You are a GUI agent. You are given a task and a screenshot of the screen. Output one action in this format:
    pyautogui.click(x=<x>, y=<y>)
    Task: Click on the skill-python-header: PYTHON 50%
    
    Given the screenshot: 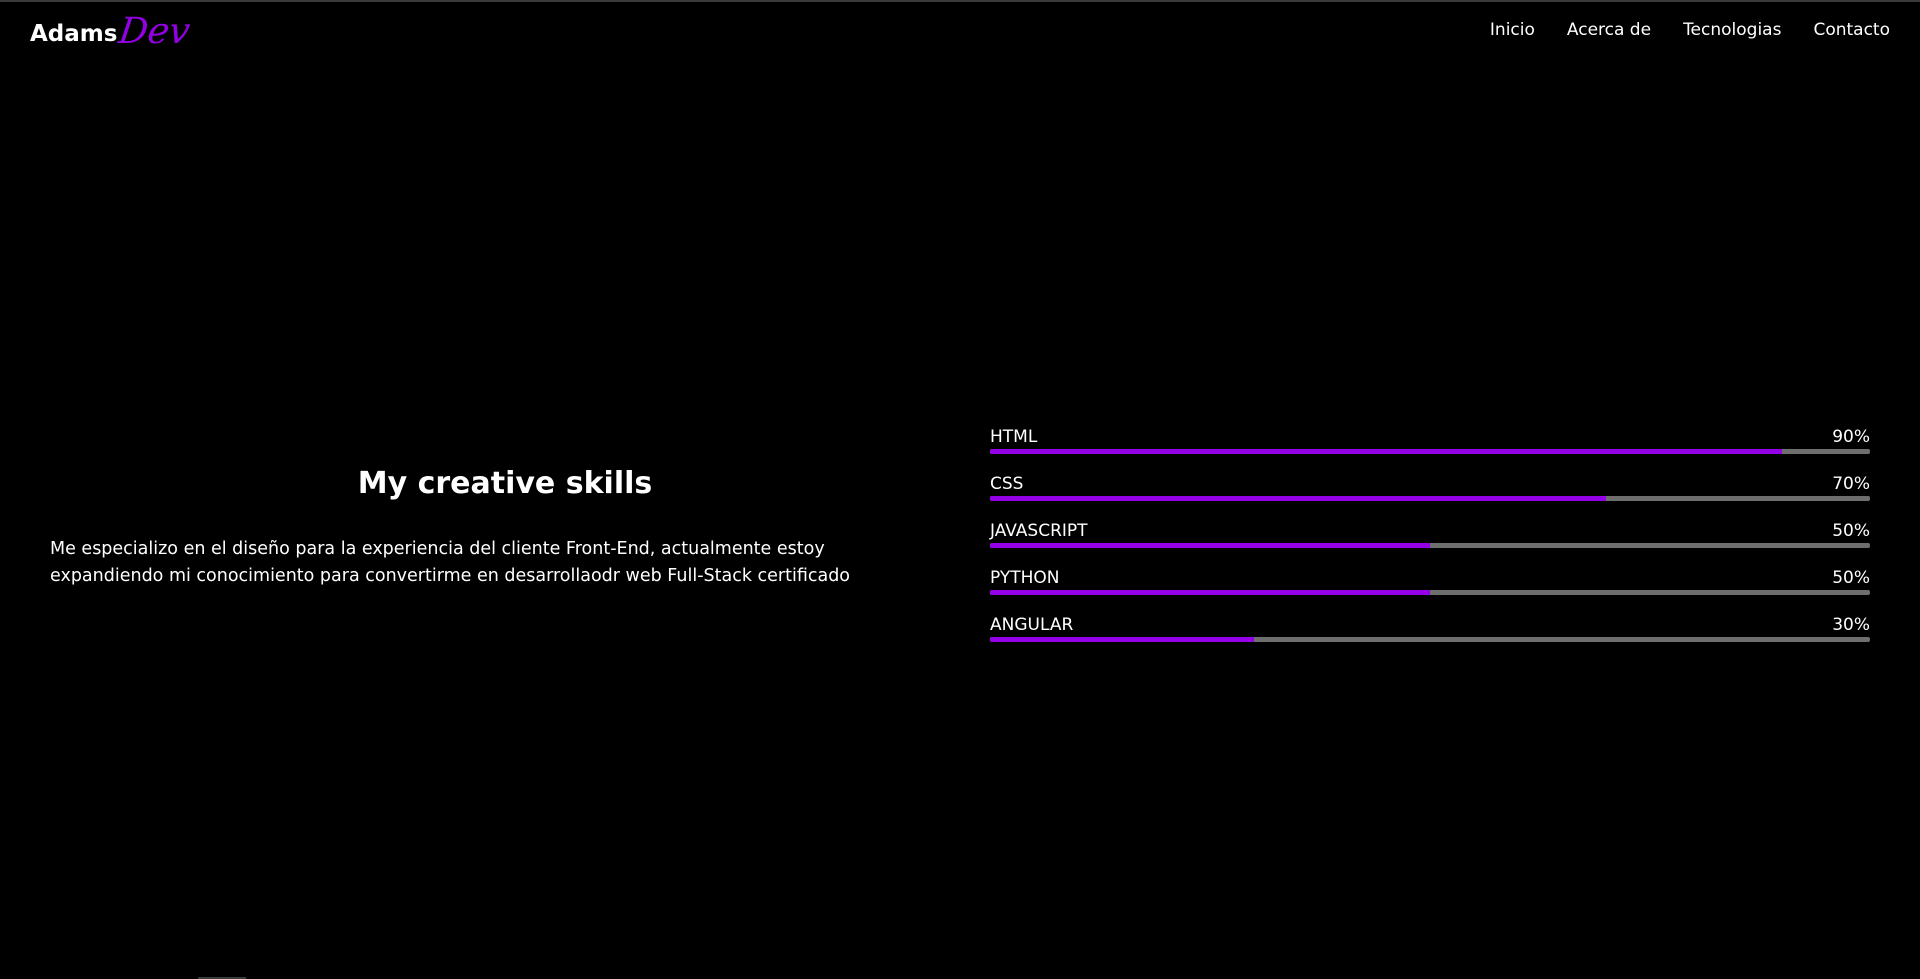 What is the action you would take?
    pyautogui.click(x=1430, y=577)
    